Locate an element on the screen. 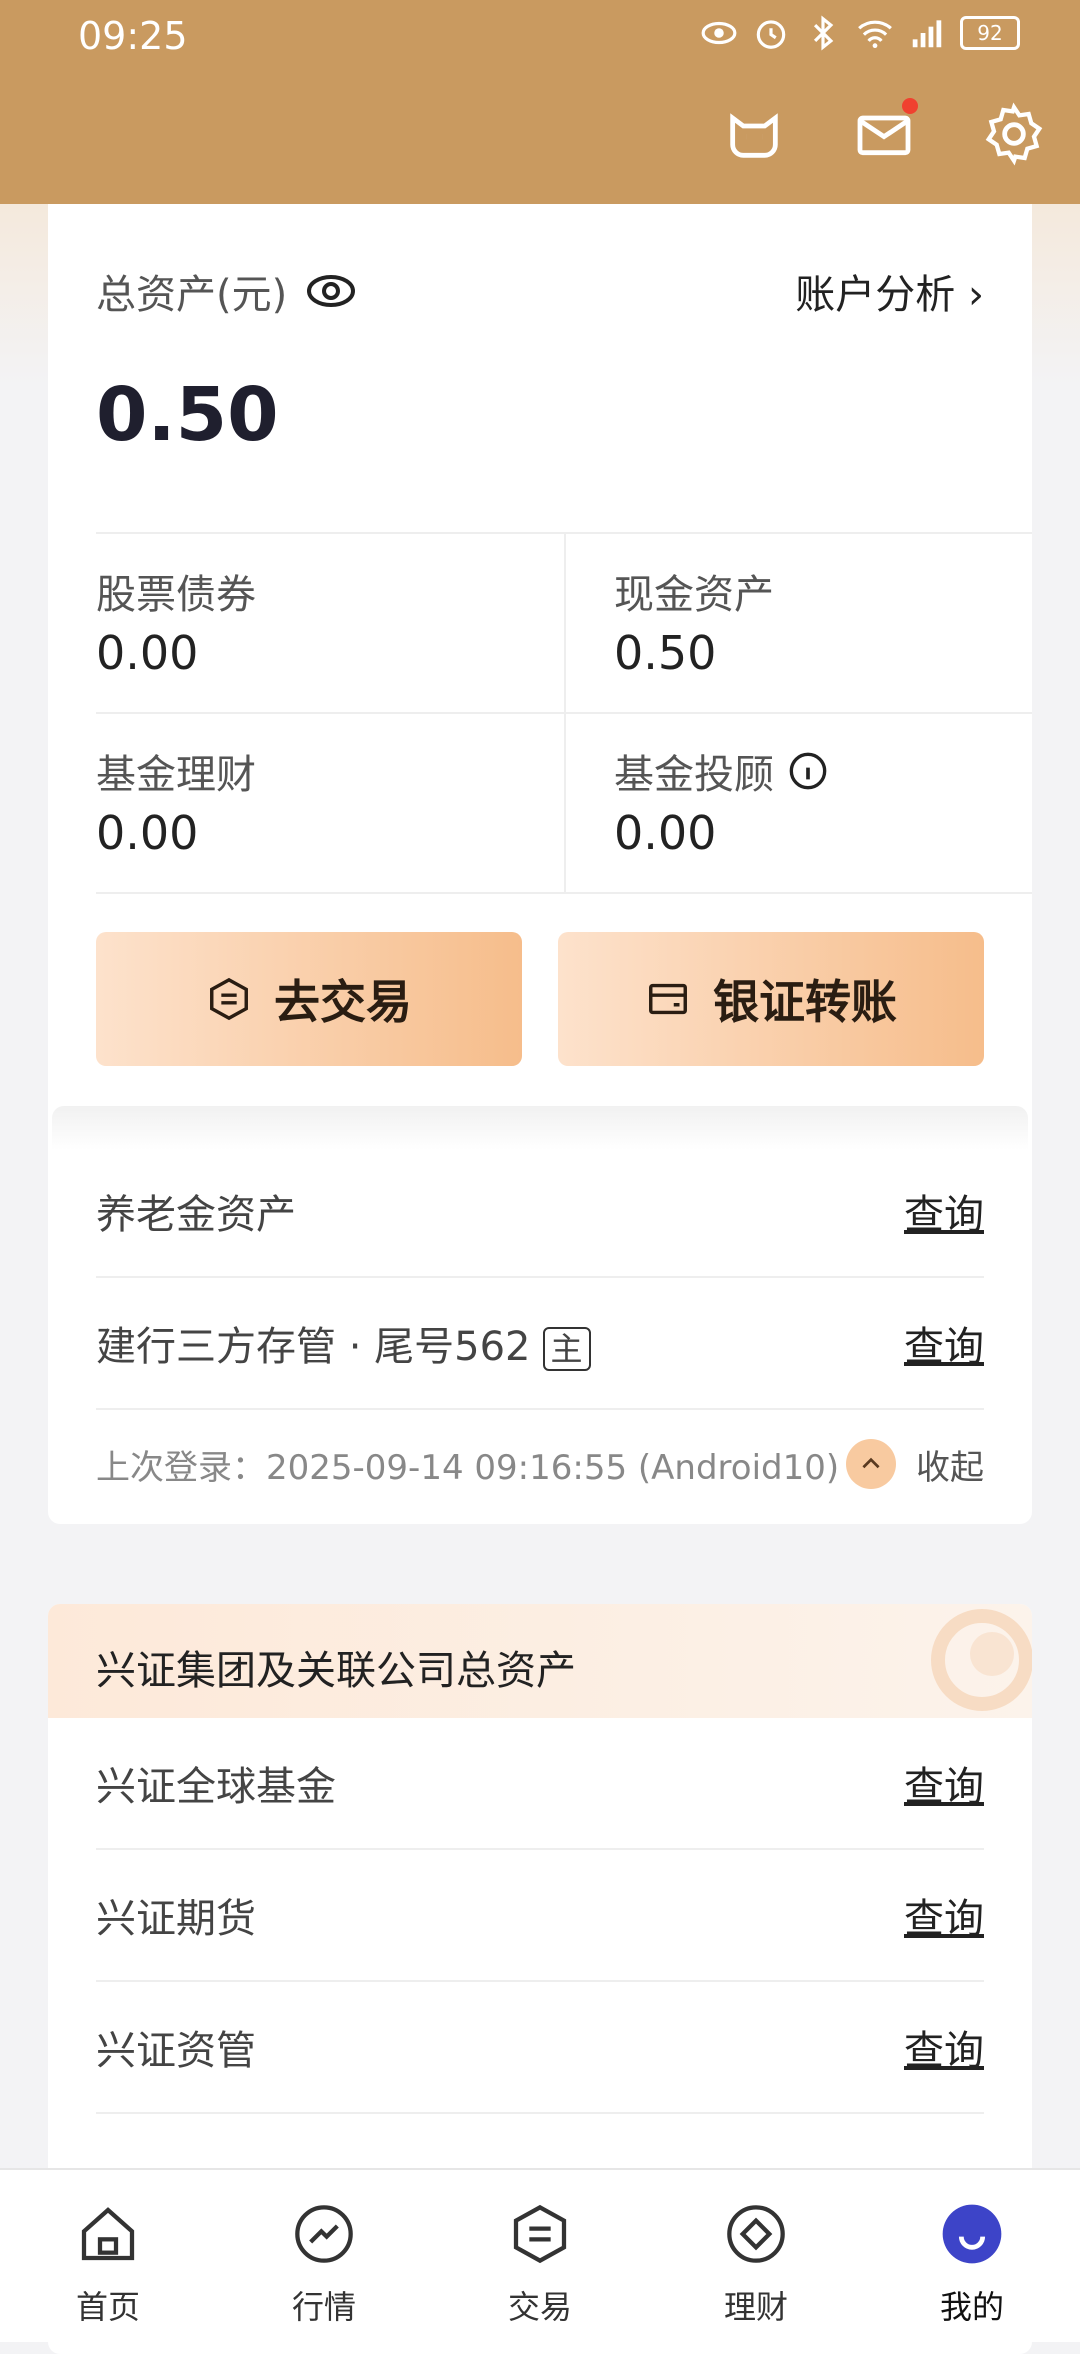  group-title: 兴证集团及关联公司总资产 is located at coordinates (336, 1671).